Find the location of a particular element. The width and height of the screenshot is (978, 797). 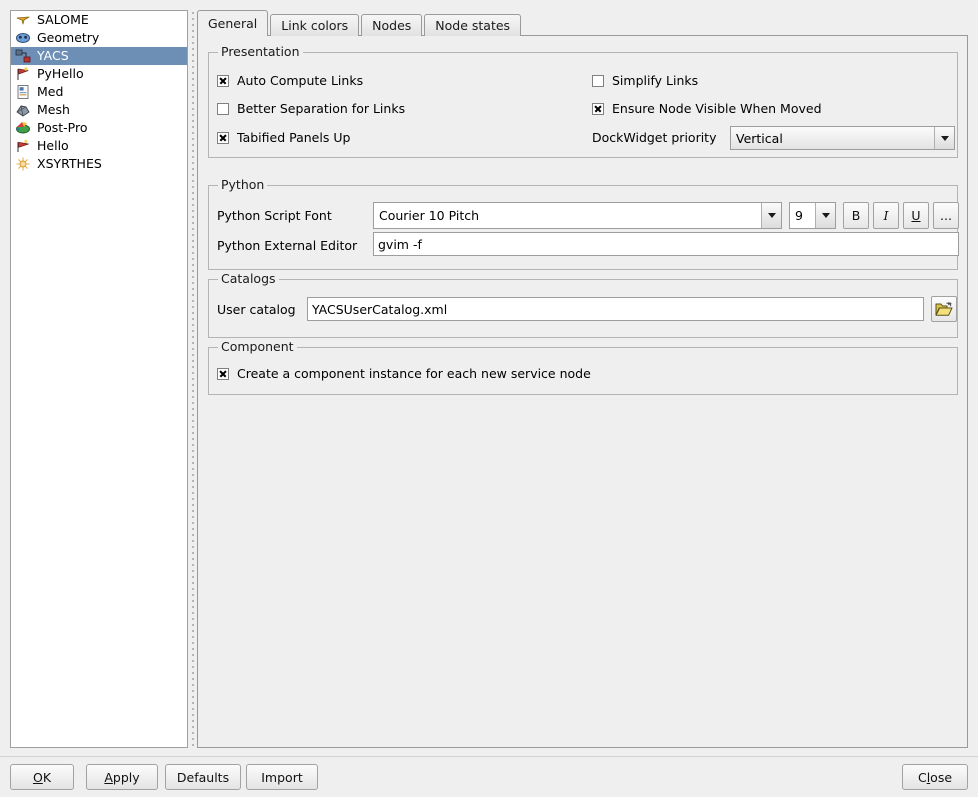

sidebar-item-xsyrthes: XSYRTHES is located at coordinates (99, 164).